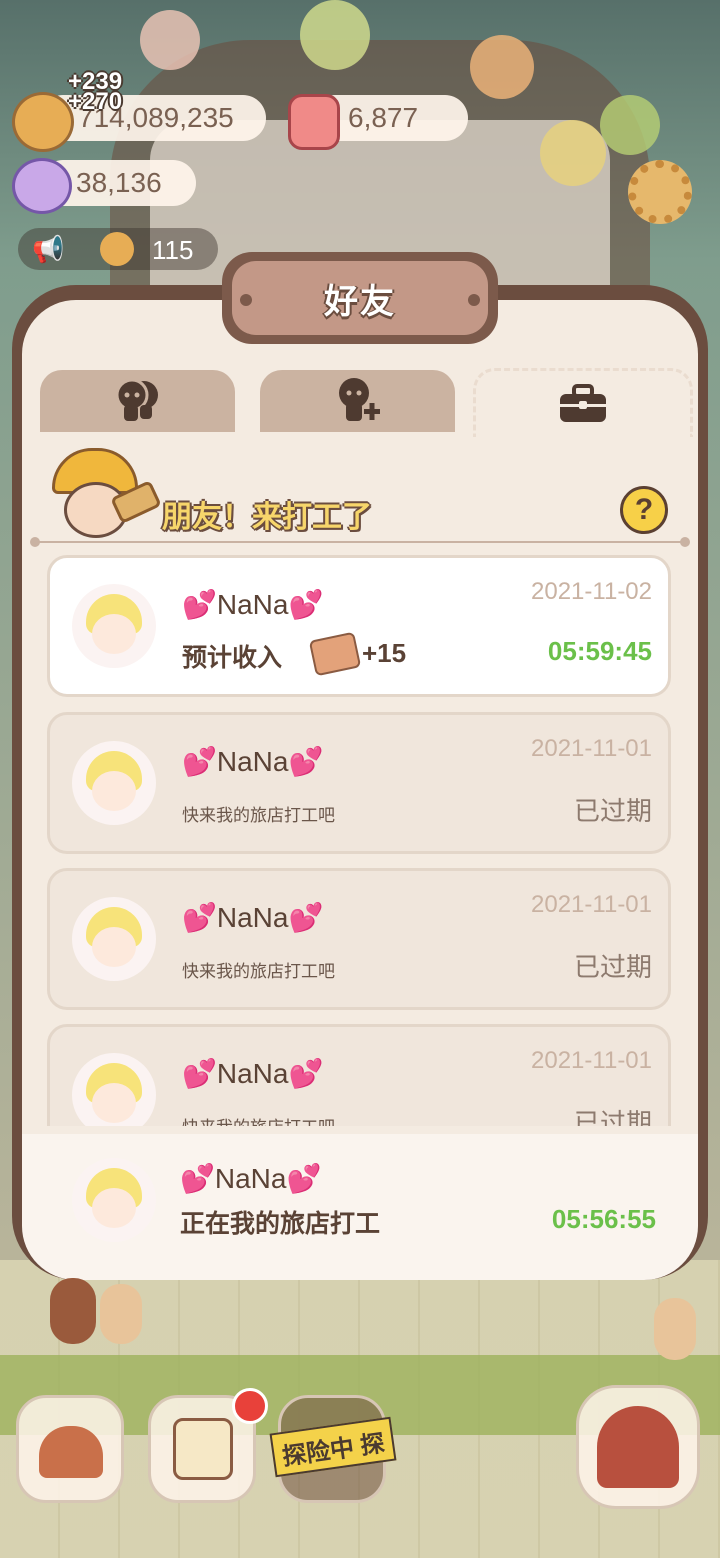 This screenshot has width=720, height=1558. I want to click on briefcase-icon, so click(583, 403).